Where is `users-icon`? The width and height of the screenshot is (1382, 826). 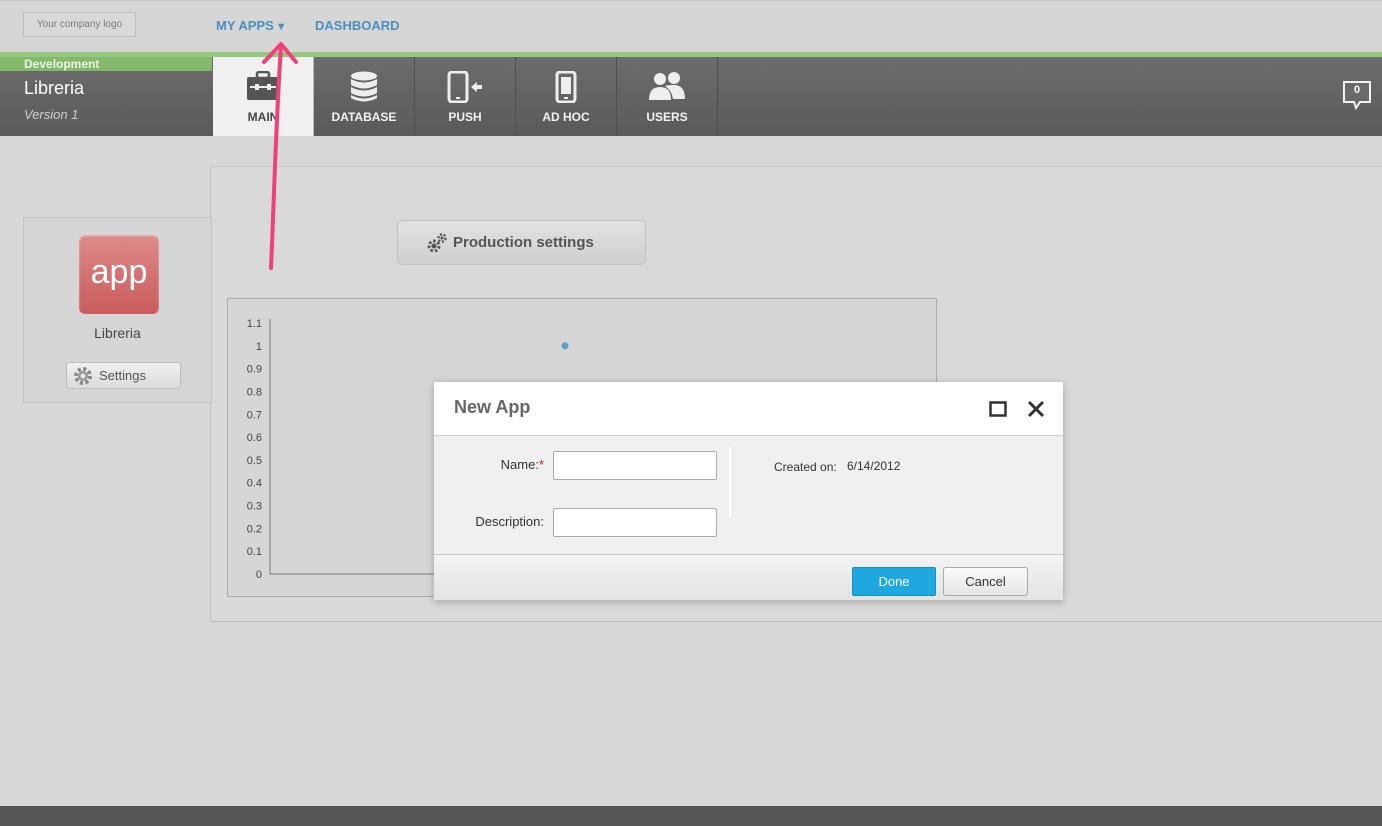
users-icon is located at coordinates (667, 86).